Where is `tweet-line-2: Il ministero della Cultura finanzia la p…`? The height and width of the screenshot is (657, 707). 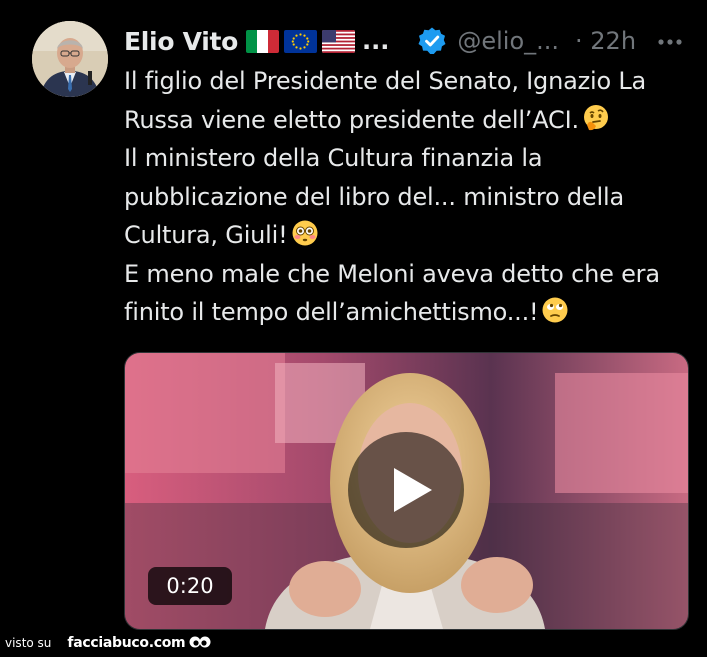
tweet-line-2: Il ministero della Cultura finanzia la p… is located at coordinates (374, 196).